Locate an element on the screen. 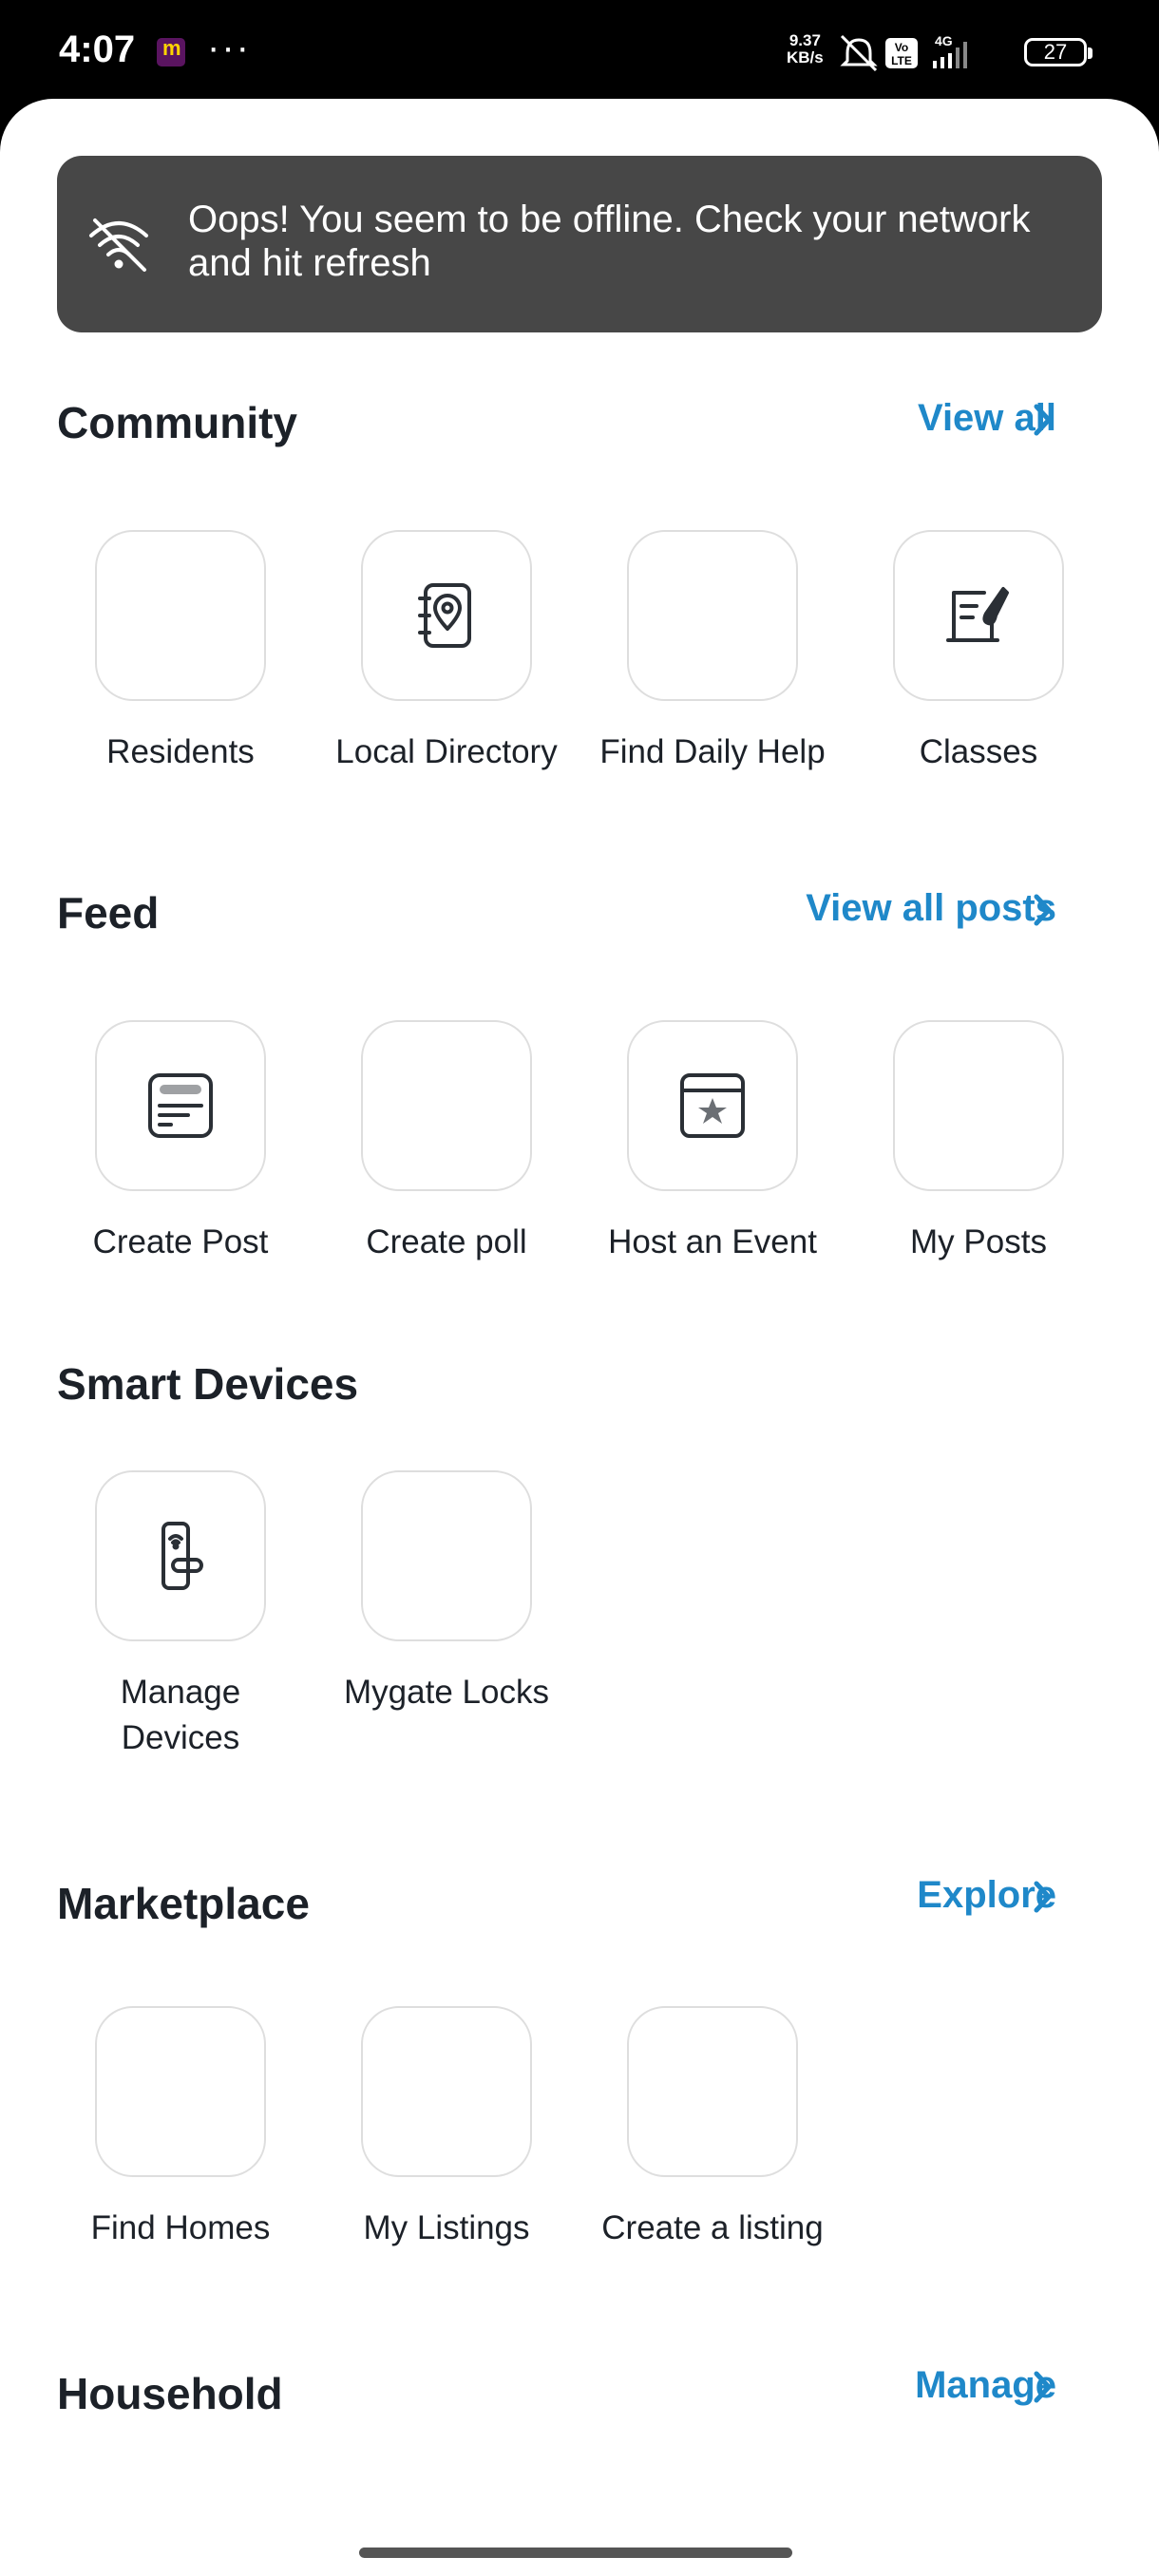 This screenshot has width=1159, height=2576. home-indicator is located at coordinates (575, 2553).